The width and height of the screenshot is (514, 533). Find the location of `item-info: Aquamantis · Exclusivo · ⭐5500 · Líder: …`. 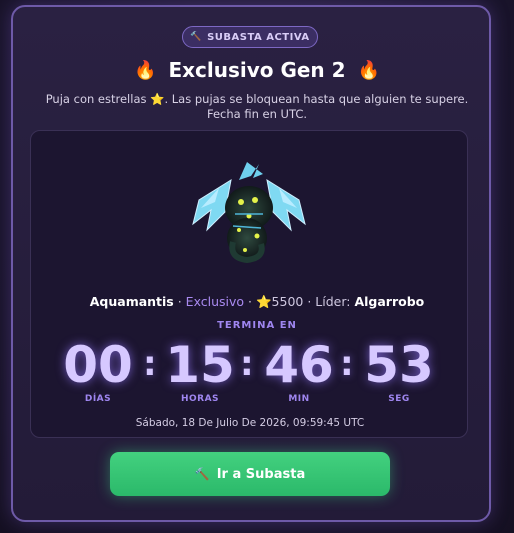

item-info: Aquamantis · Exclusivo · ⭐5500 · Líder: … is located at coordinates (257, 302).